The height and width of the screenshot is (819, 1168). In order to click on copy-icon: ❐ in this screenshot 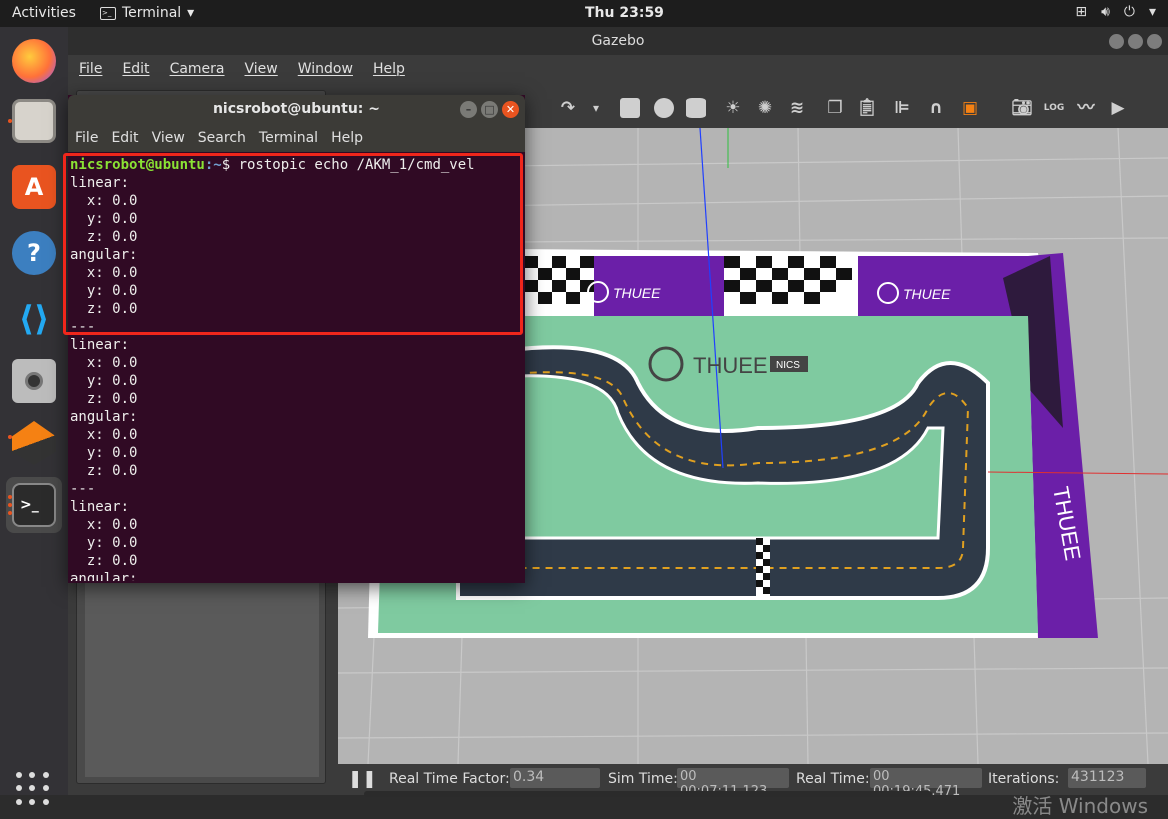, I will do `click(835, 108)`.